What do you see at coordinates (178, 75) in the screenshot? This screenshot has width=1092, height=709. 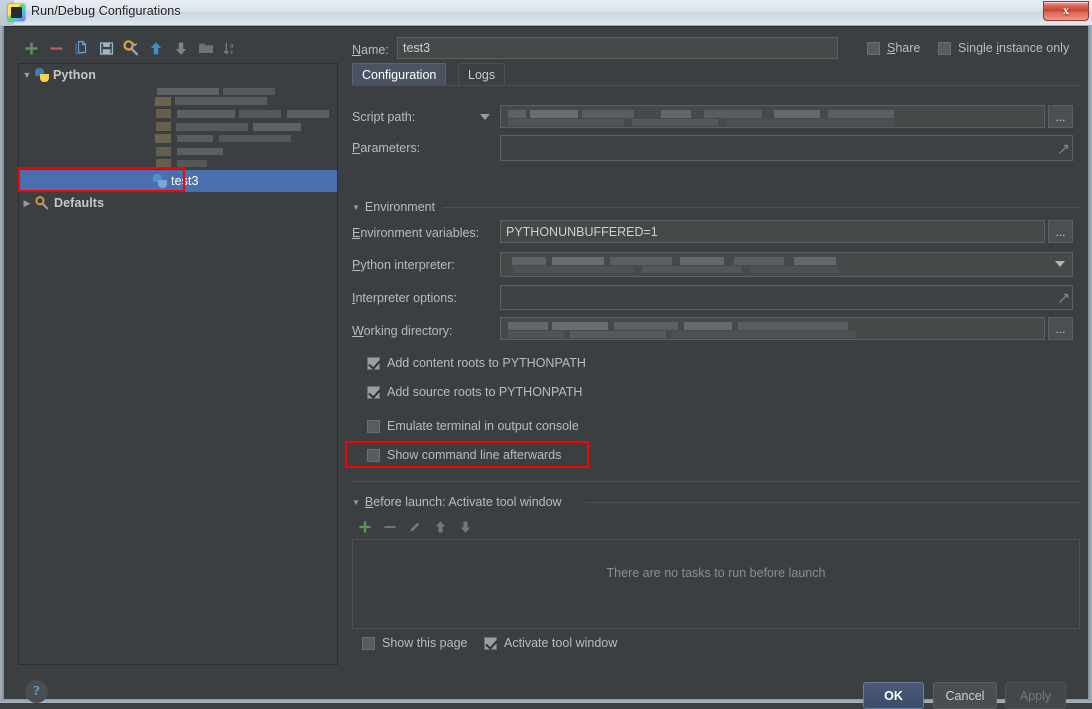 I see `tree-node-python: ▼ Python` at bounding box center [178, 75].